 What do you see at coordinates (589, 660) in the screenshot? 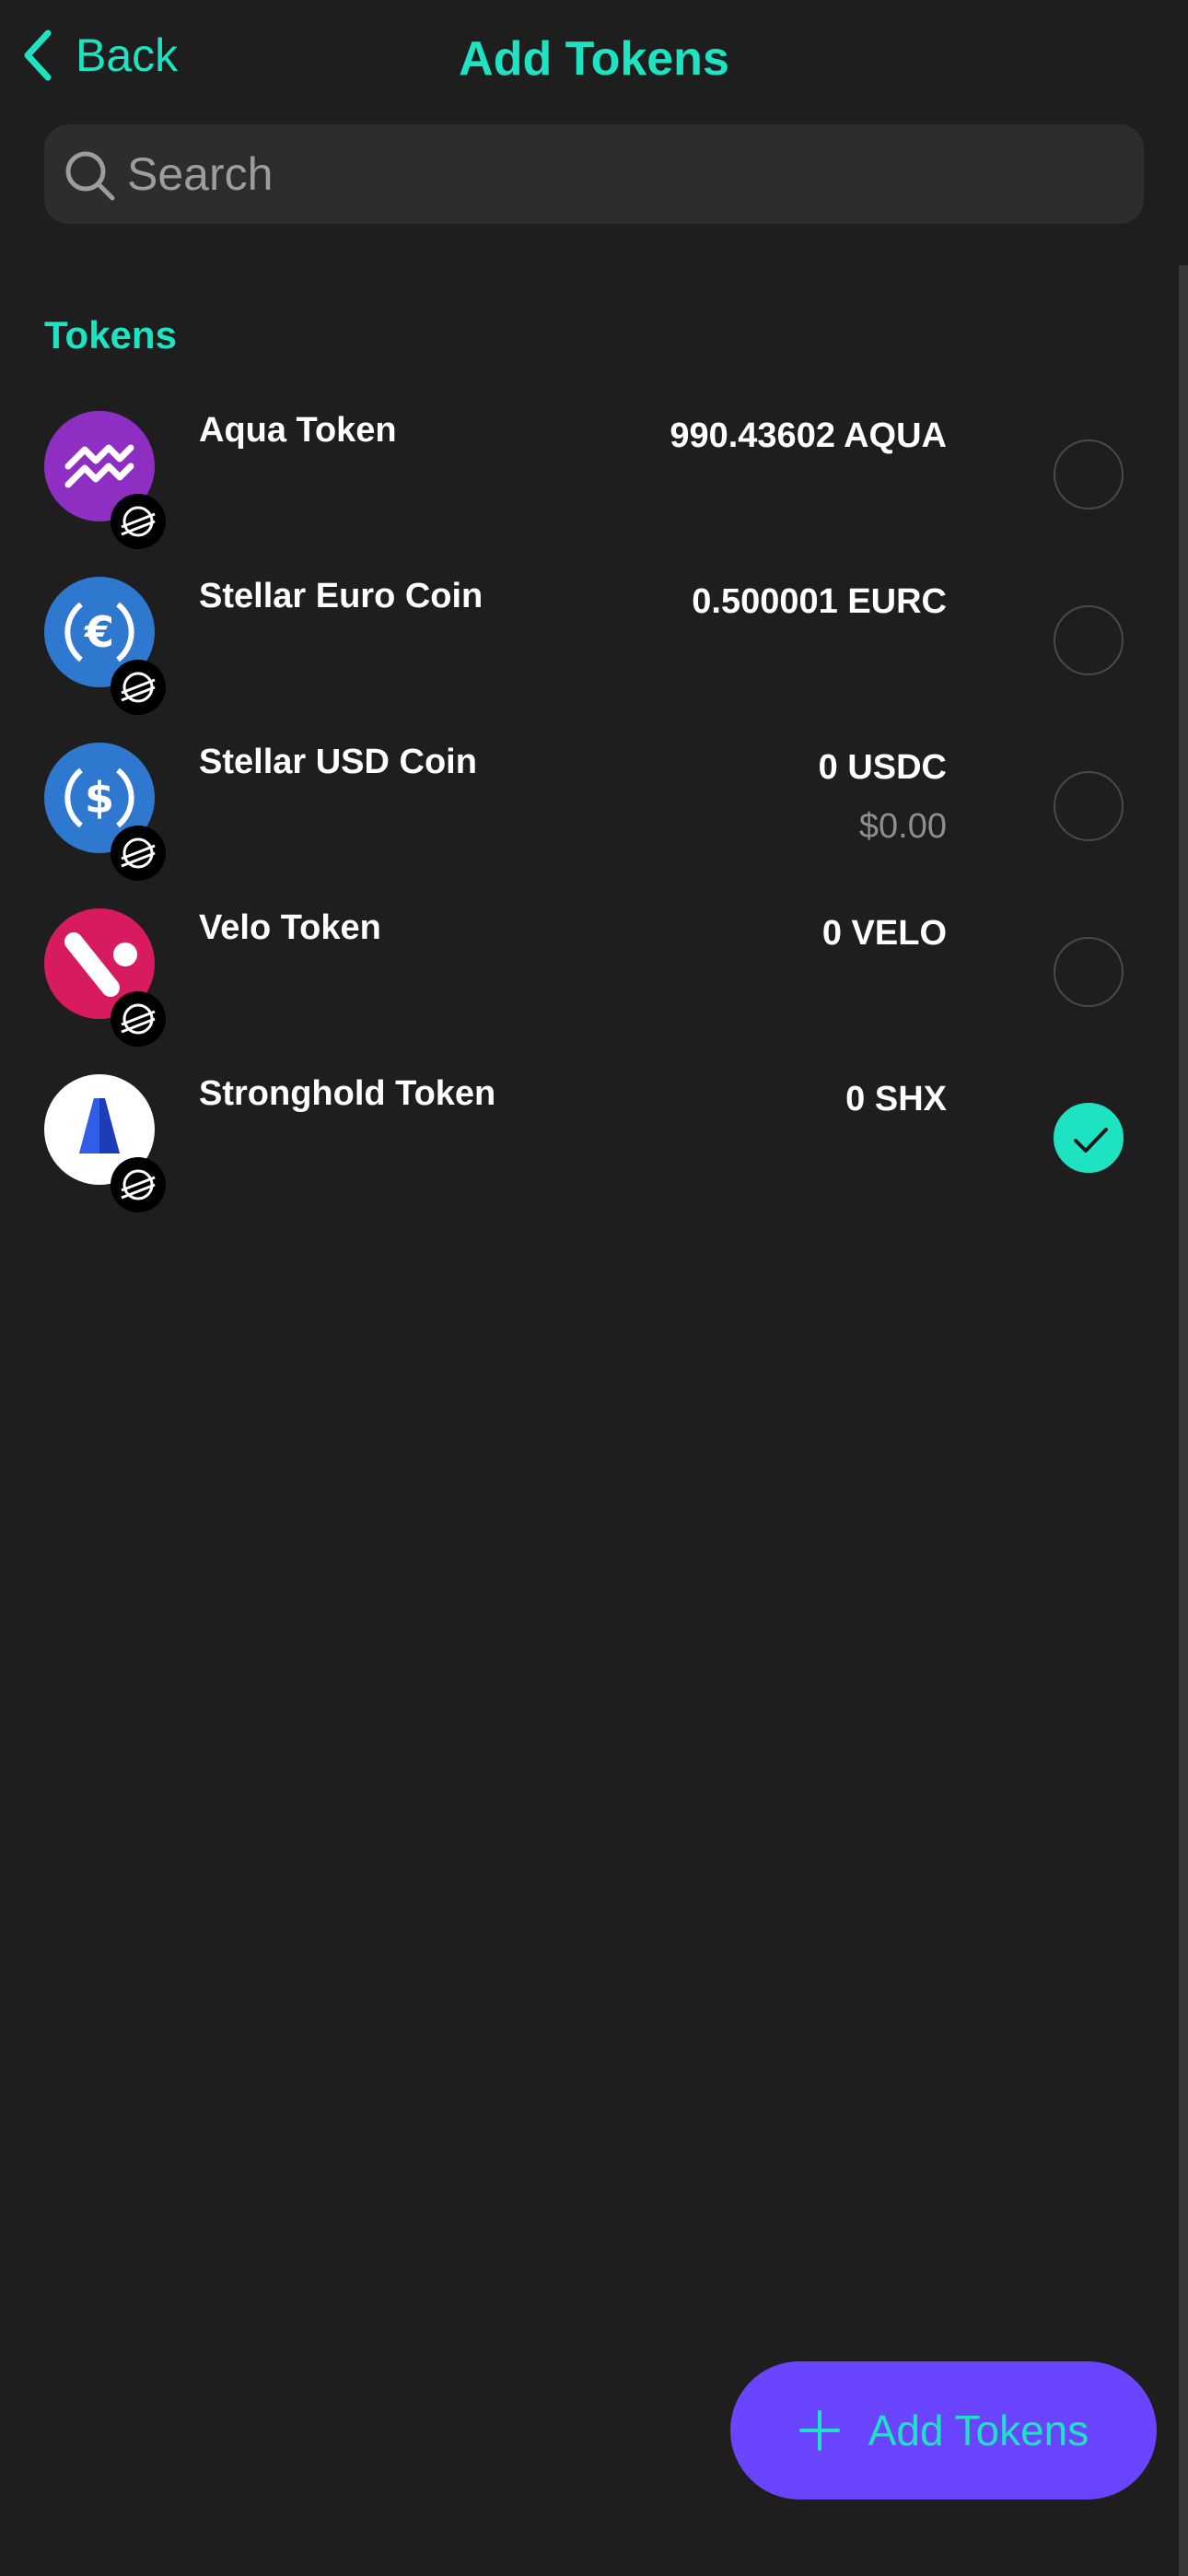
I see `token-row-eurc: € Stellar Euro Coin 0.500001 EURC` at bounding box center [589, 660].